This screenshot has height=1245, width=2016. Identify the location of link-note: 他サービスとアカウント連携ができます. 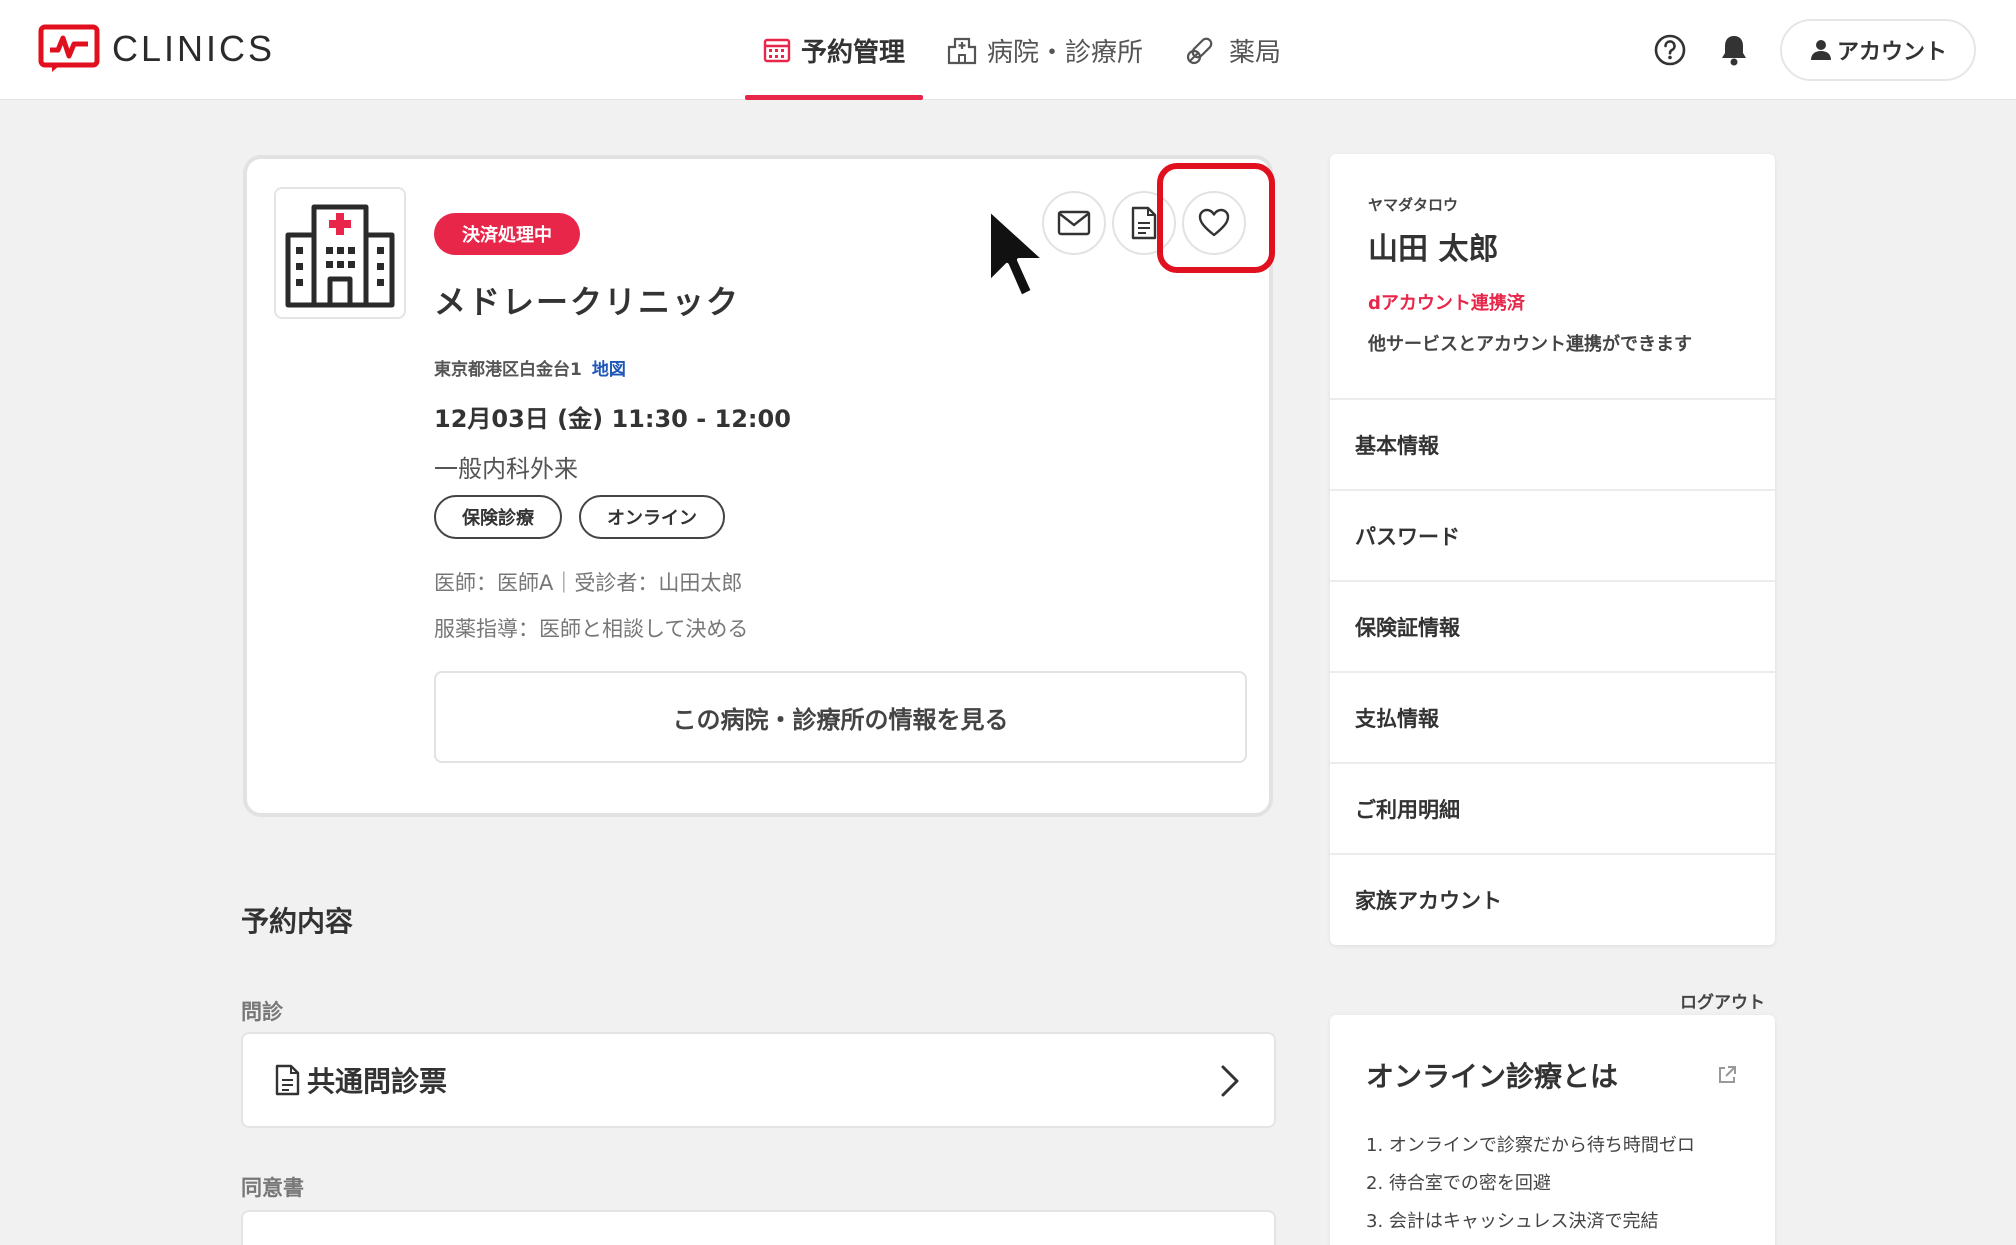
(1530, 344).